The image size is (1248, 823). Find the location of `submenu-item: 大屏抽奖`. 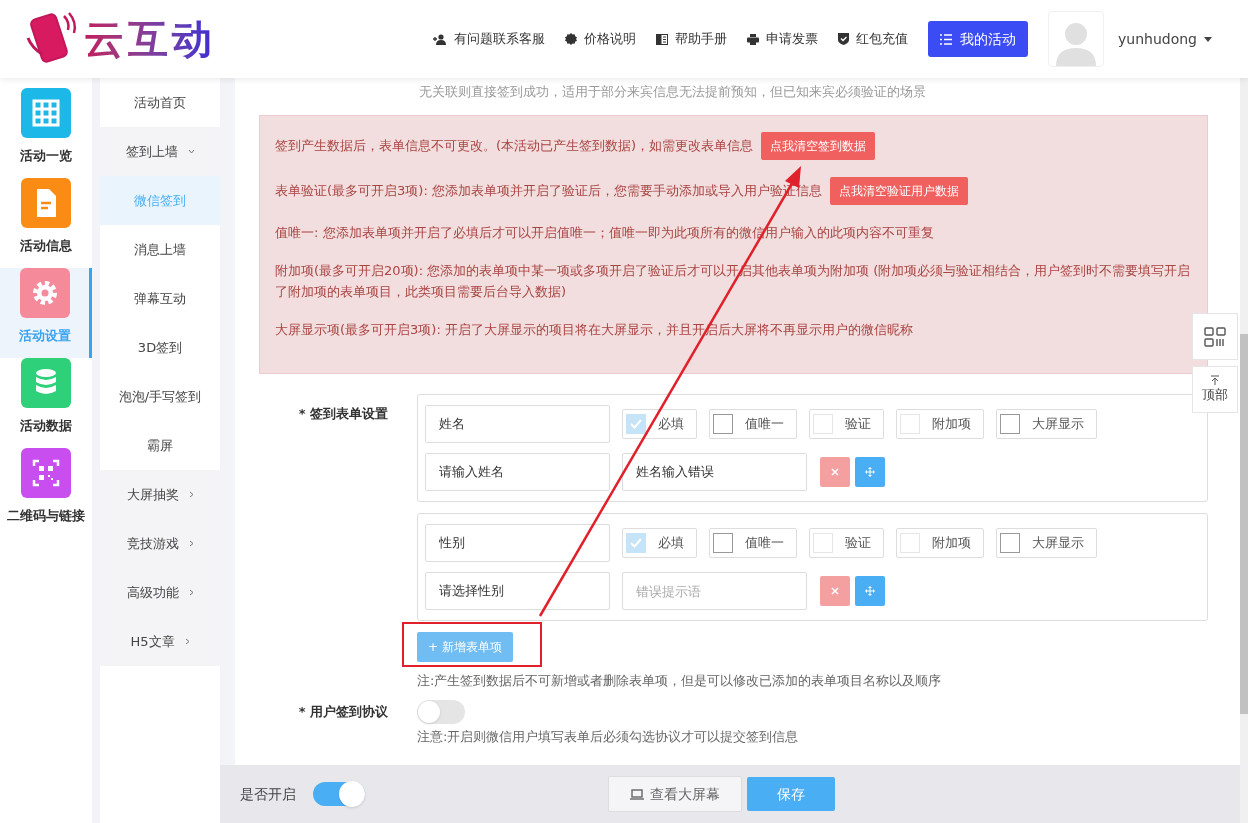

submenu-item: 大屏抽奖 is located at coordinates (160, 494).